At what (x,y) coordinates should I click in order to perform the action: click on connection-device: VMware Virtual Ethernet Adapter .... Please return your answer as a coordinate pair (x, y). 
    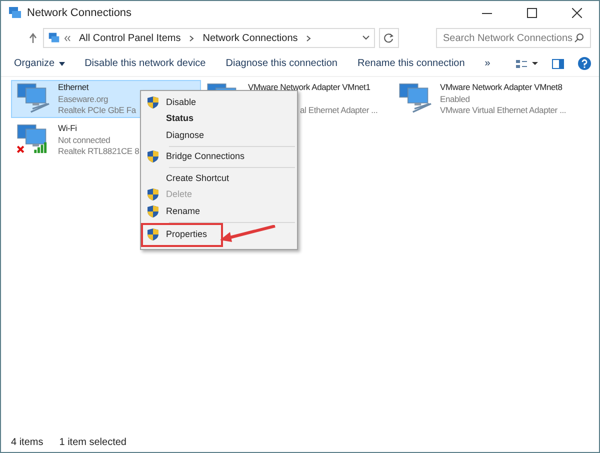
    Looking at the image, I should click on (503, 110).